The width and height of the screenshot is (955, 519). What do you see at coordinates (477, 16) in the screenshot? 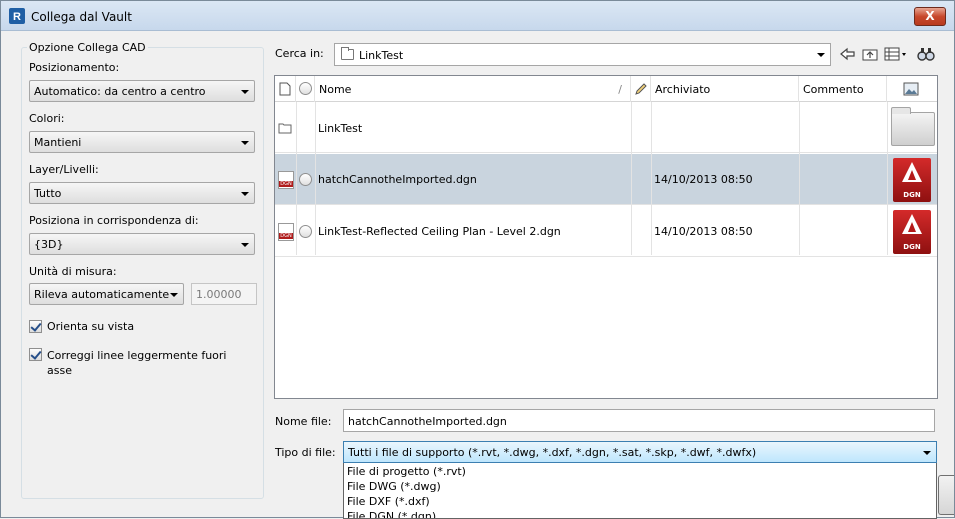
I see `title-bar: R Collega dal Vault X` at bounding box center [477, 16].